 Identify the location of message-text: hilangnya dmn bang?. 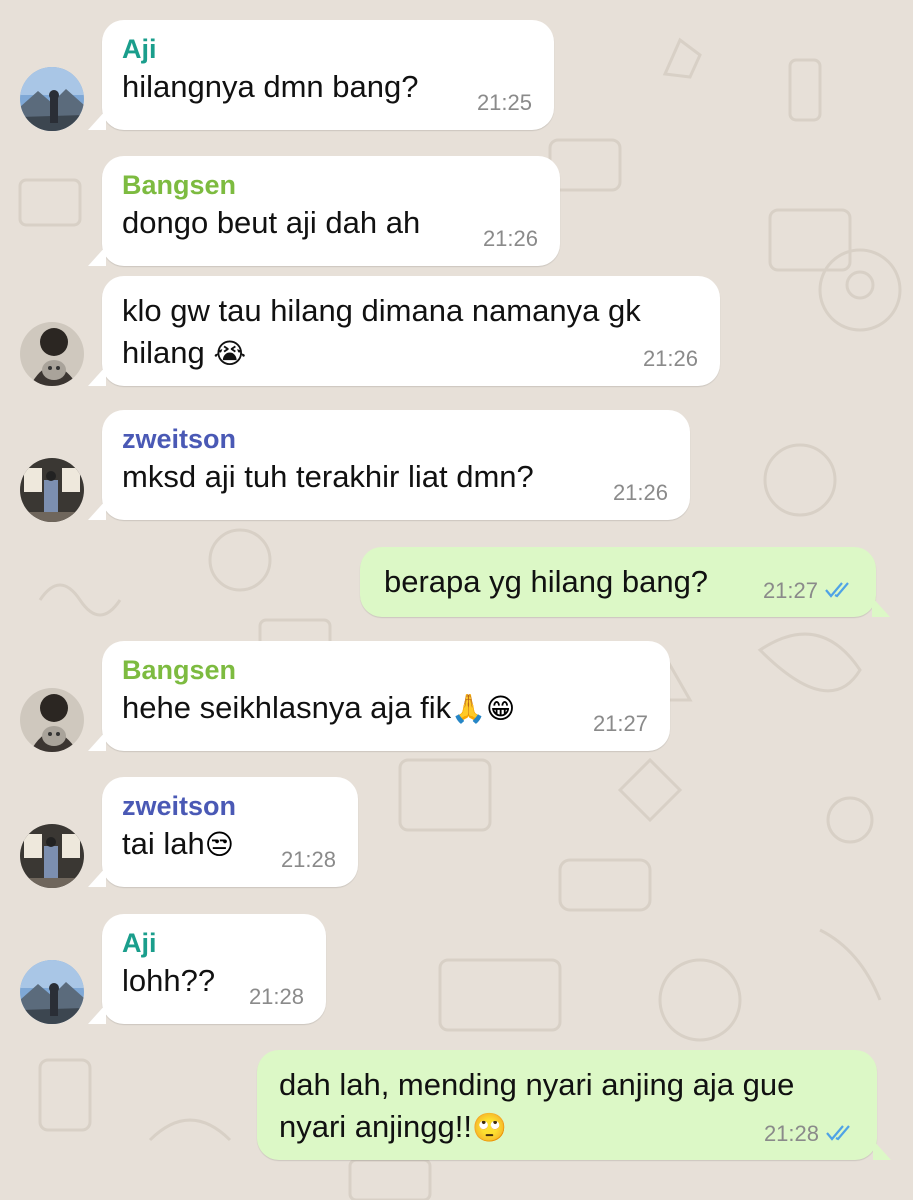
(270, 86).